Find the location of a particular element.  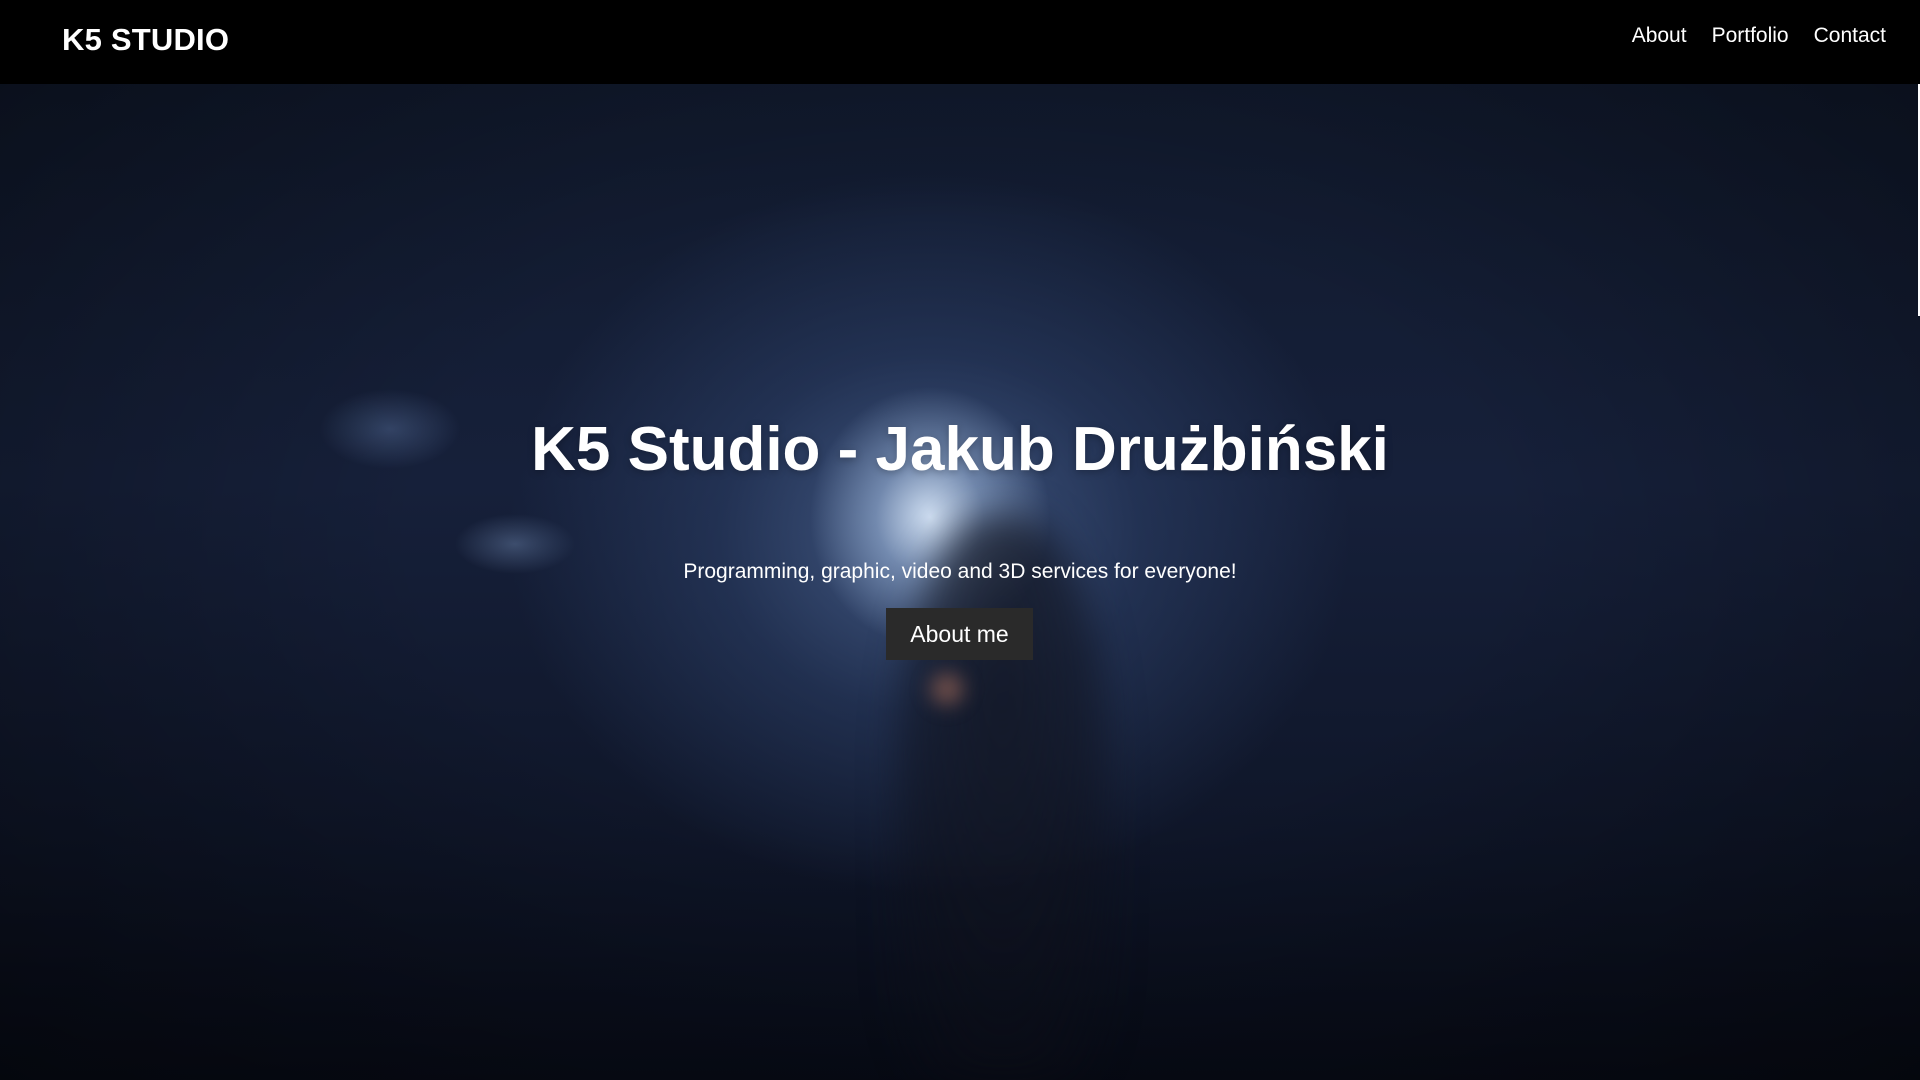

brand-logo: K5 STUDIO is located at coordinates (145, 40).